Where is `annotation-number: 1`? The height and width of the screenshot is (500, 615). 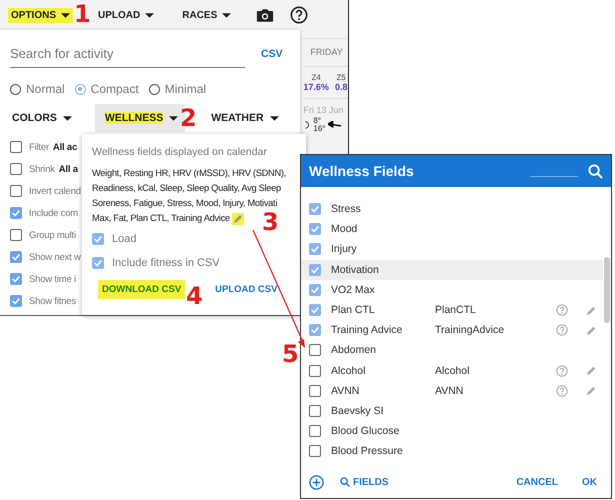 annotation-number: 1 is located at coordinates (82, 14).